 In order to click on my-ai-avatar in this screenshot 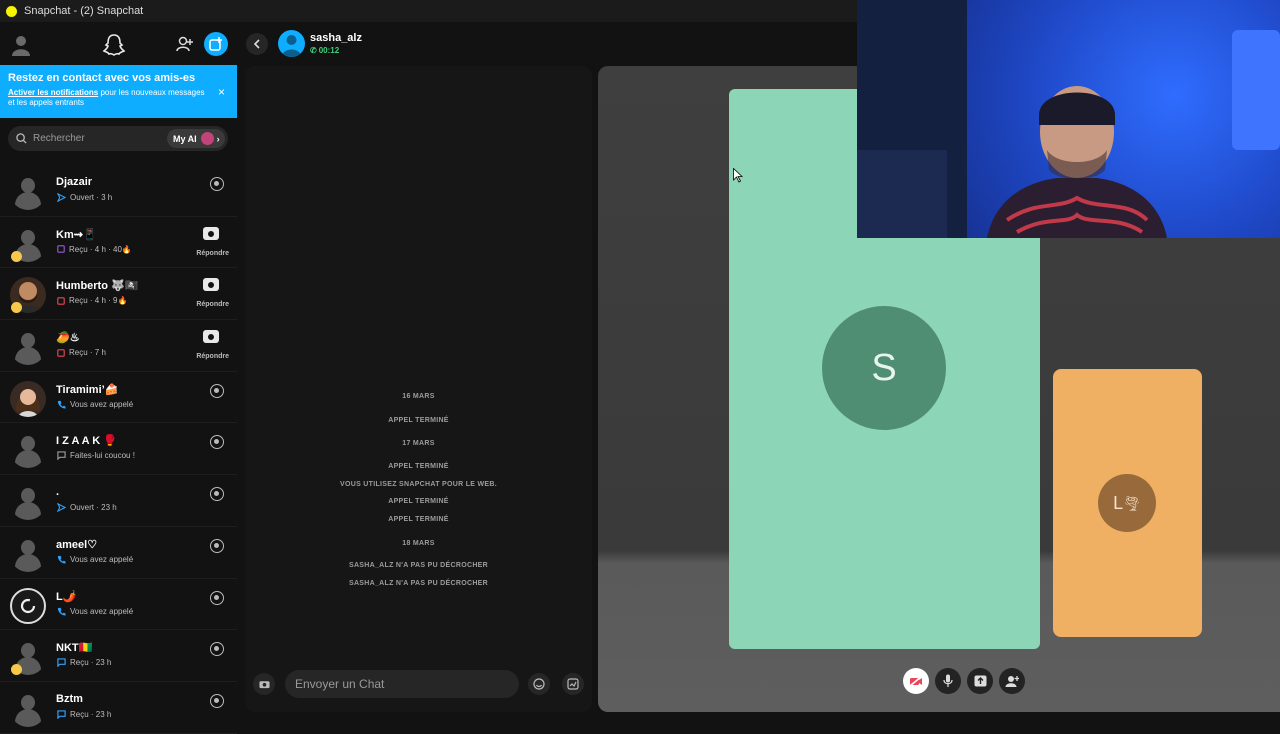, I will do `click(207, 138)`.